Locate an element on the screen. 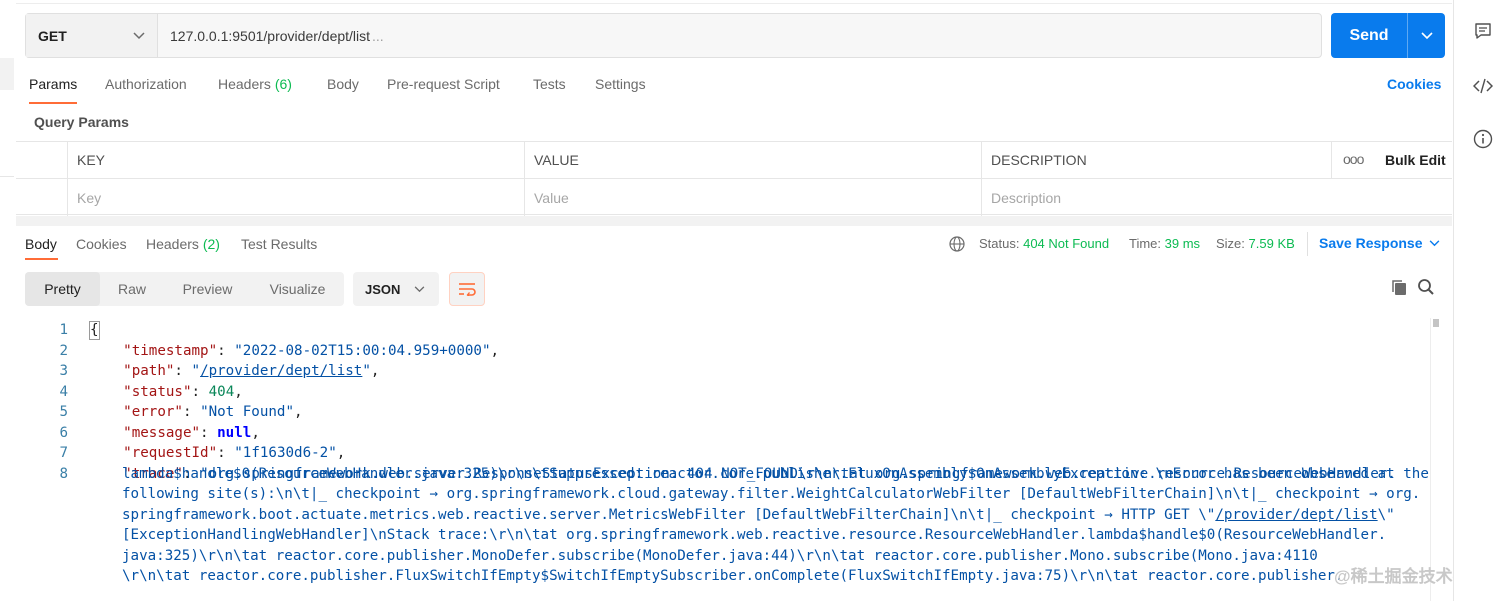 This screenshot has height=601, width=1512. line-number: 7 is located at coordinates (63, 453).